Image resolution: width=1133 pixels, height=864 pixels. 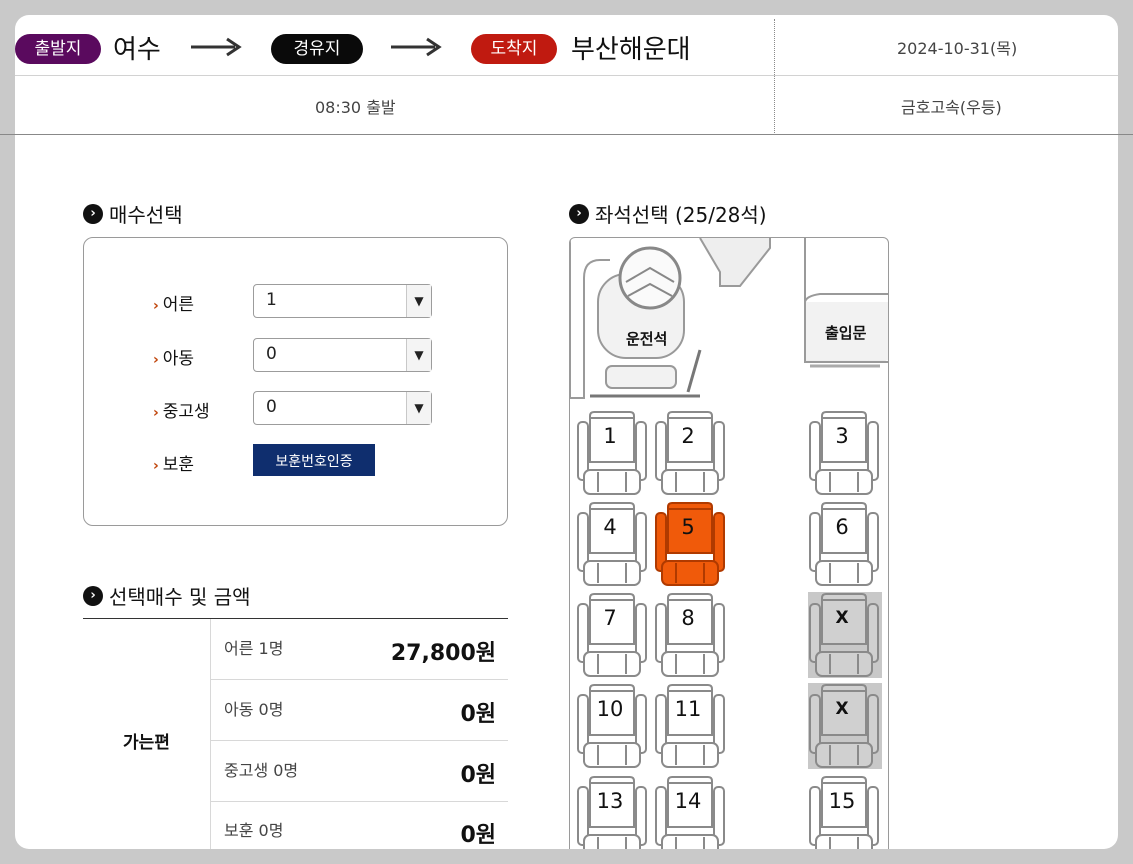 I want to click on seat-select-title-text: 좌석선택 (25/28석), so click(x=681, y=215).